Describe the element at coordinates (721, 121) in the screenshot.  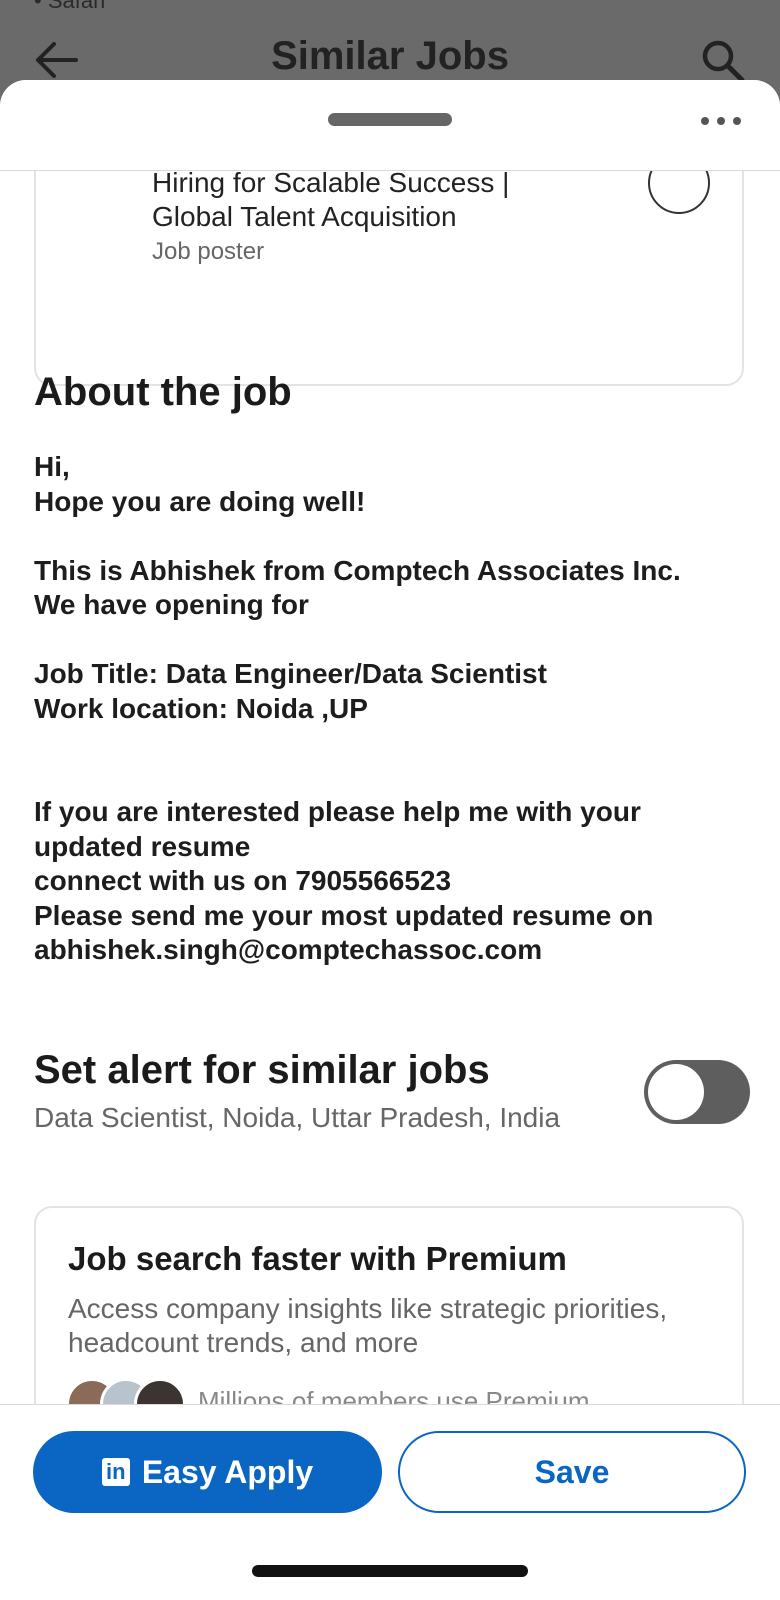
I see `more-options-icon` at that location.